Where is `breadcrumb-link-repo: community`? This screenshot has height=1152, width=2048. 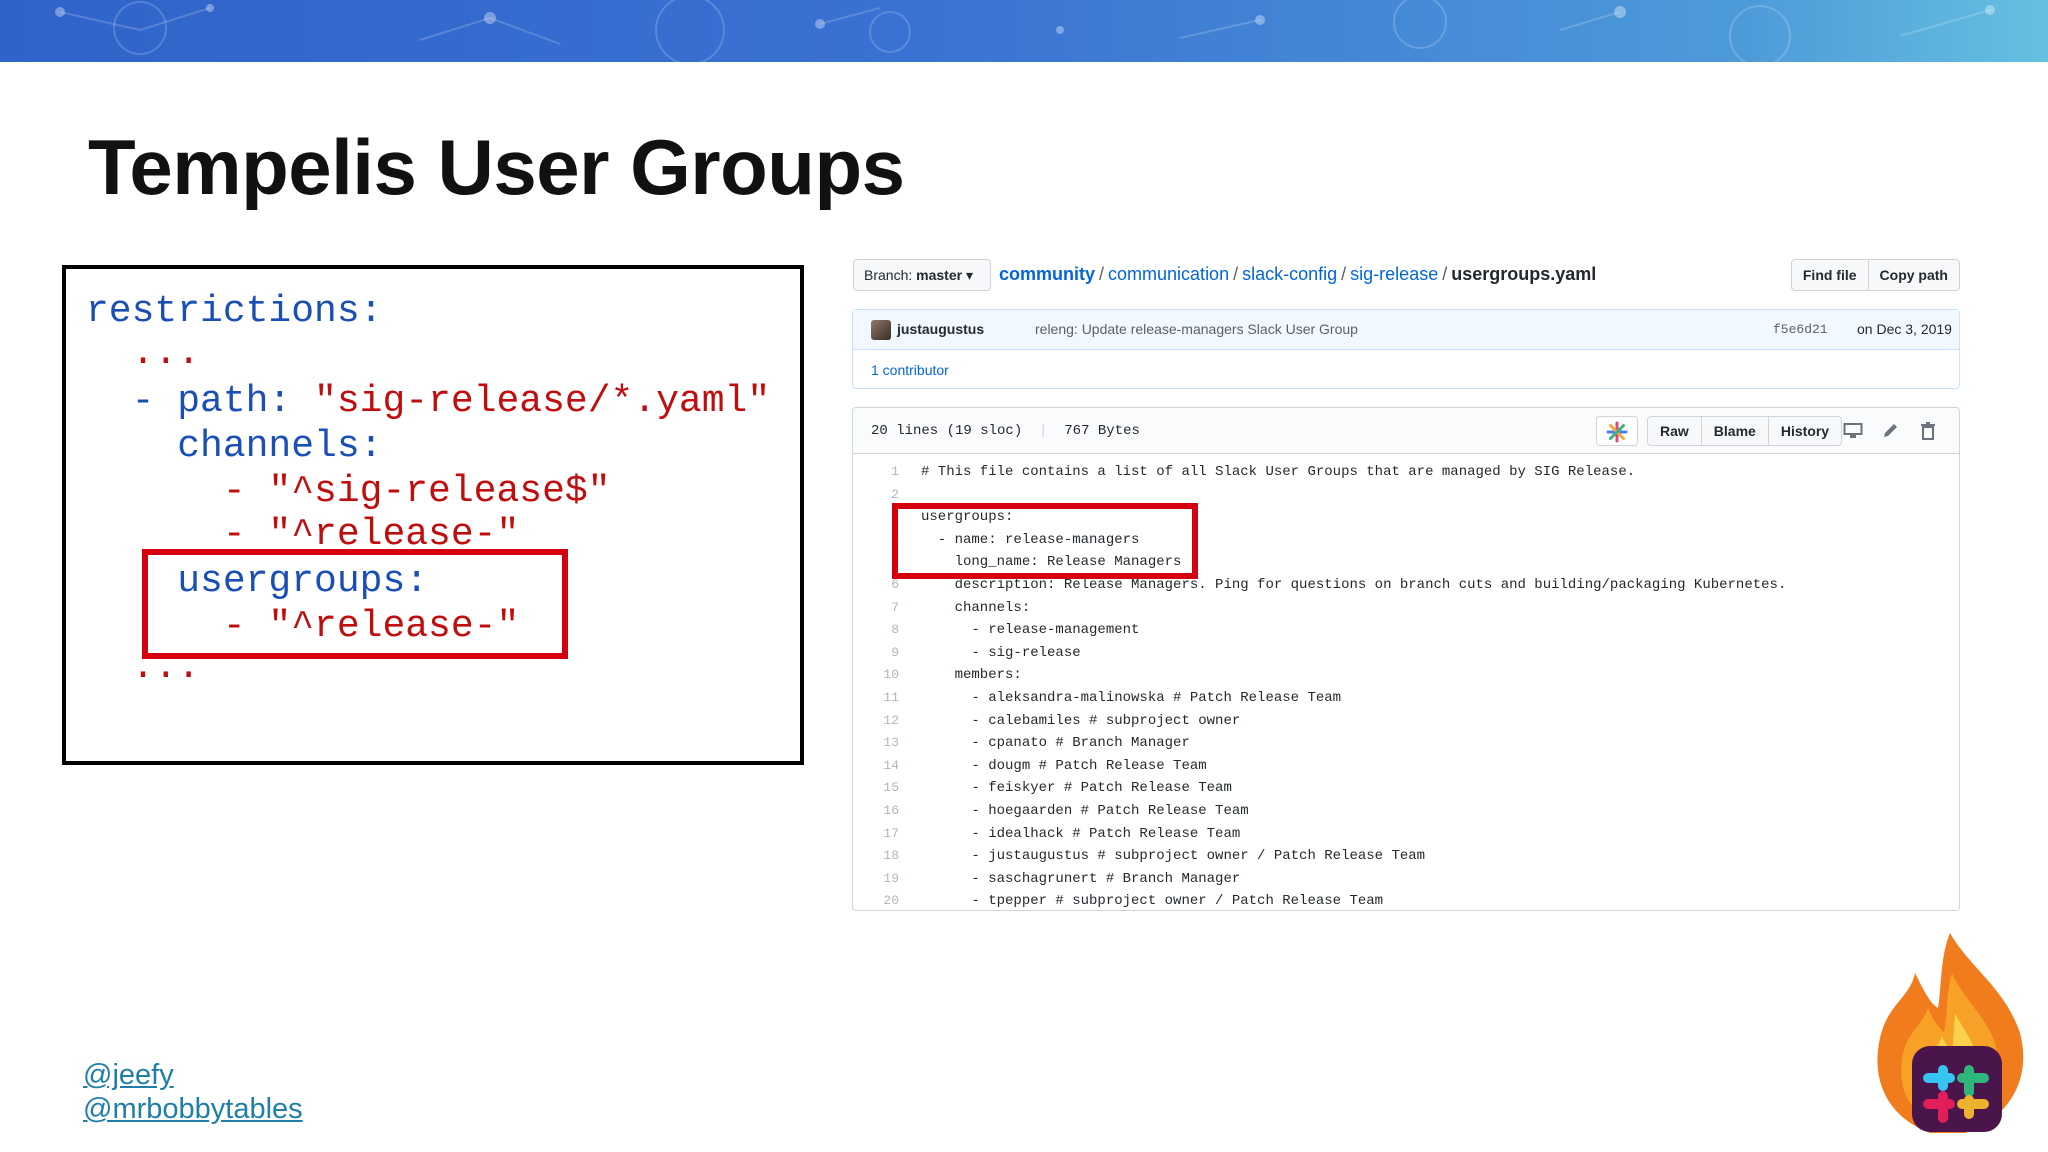 breadcrumb-link-repo: community is located at coordinates (1047, 274).